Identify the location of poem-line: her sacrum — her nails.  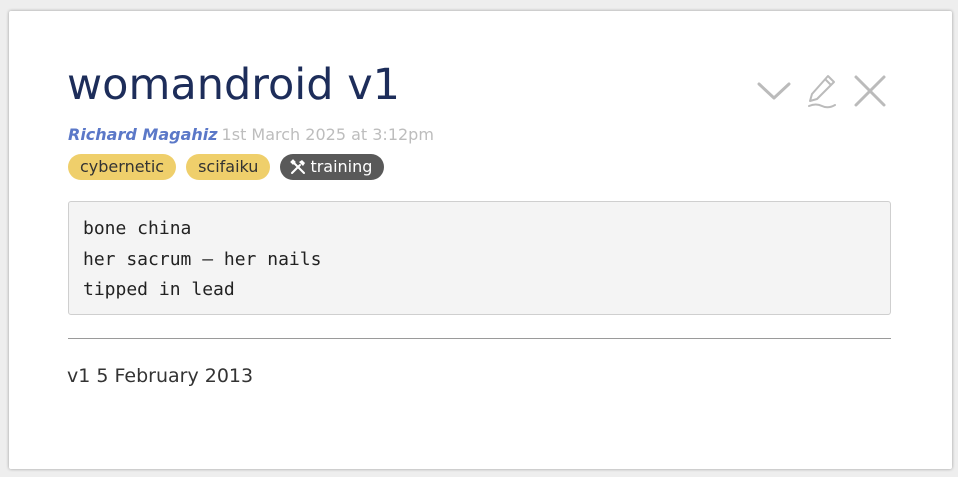
(202, 259).